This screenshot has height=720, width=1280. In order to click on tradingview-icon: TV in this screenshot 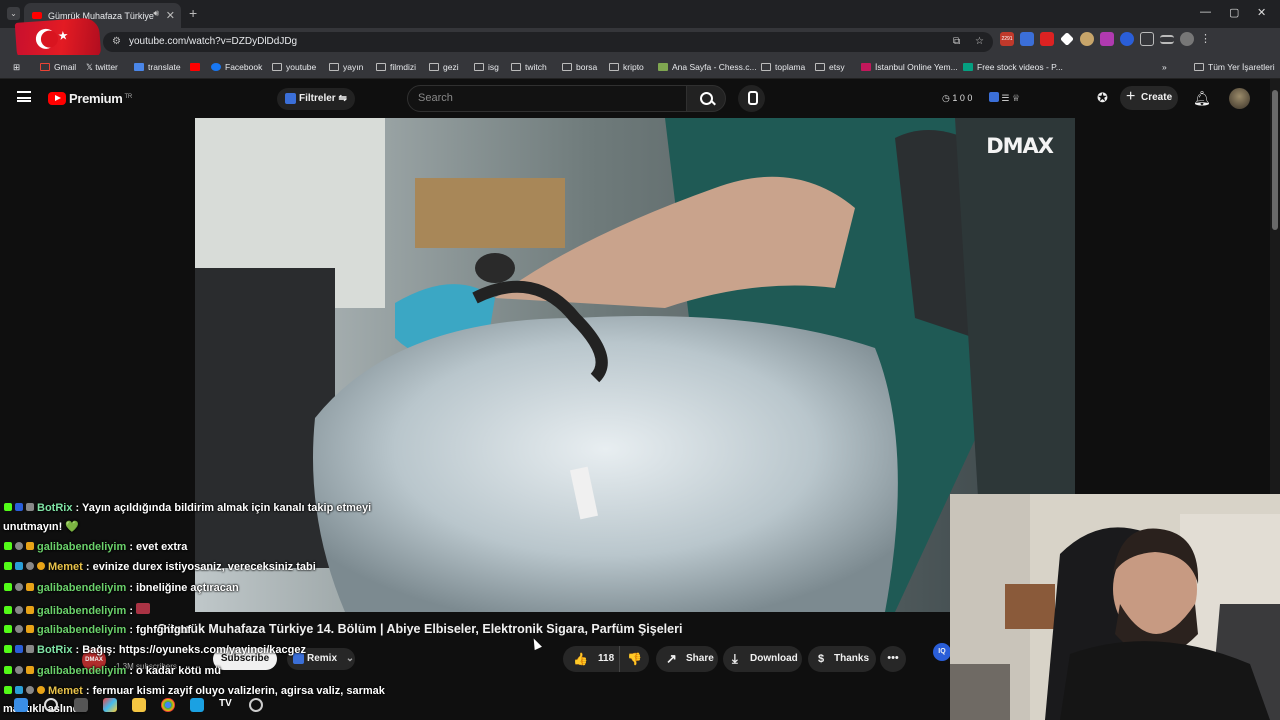, I will do `click(226, 705)`.